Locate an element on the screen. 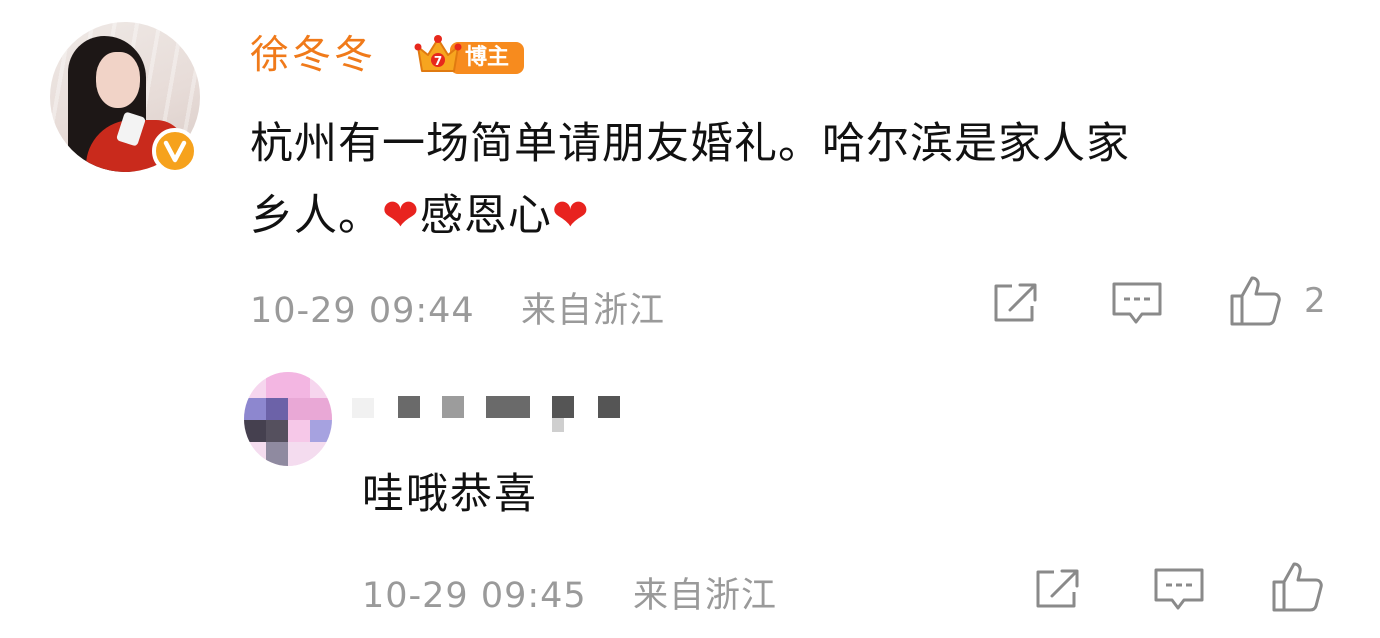  like-count: 2 is located at coordinates (1315, 301).